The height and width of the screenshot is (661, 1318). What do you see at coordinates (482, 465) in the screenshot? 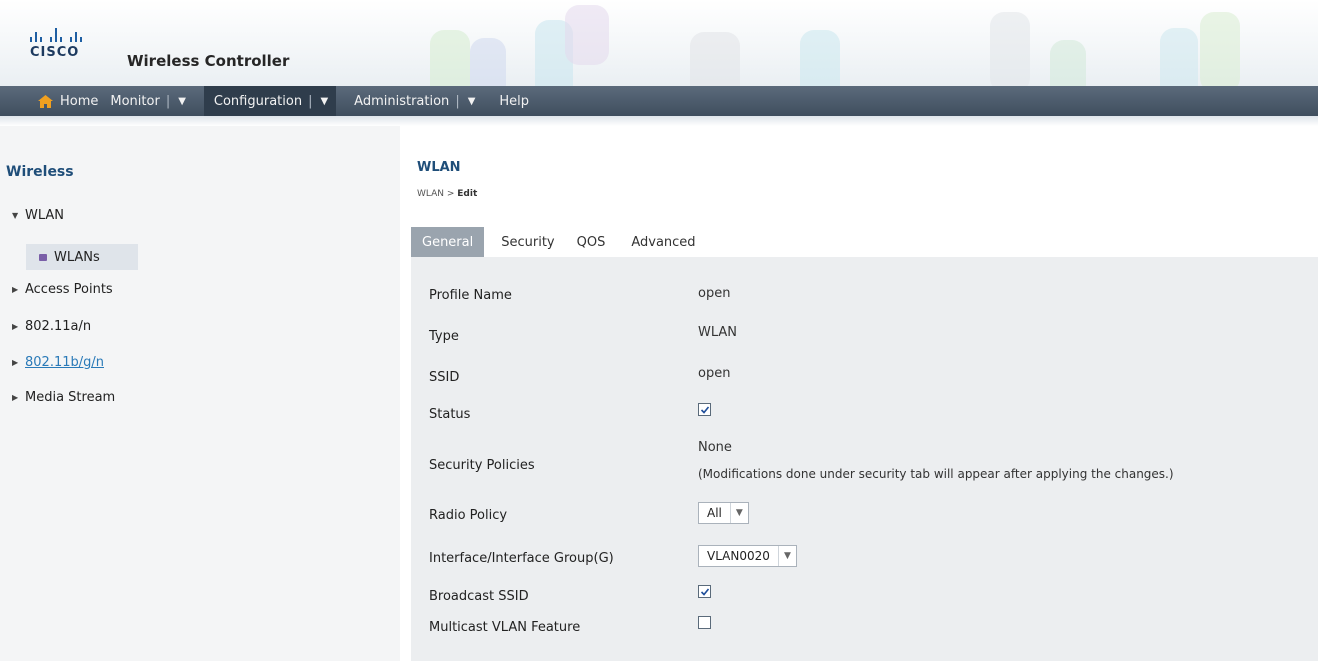
I see `security-policies-label: Security Policies` at bounding box center [482, 465].